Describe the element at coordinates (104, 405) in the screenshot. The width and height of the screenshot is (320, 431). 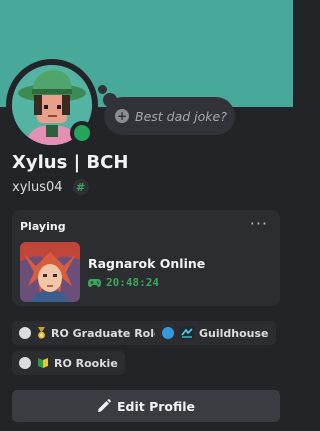
I see `pencil-icon` at that location.